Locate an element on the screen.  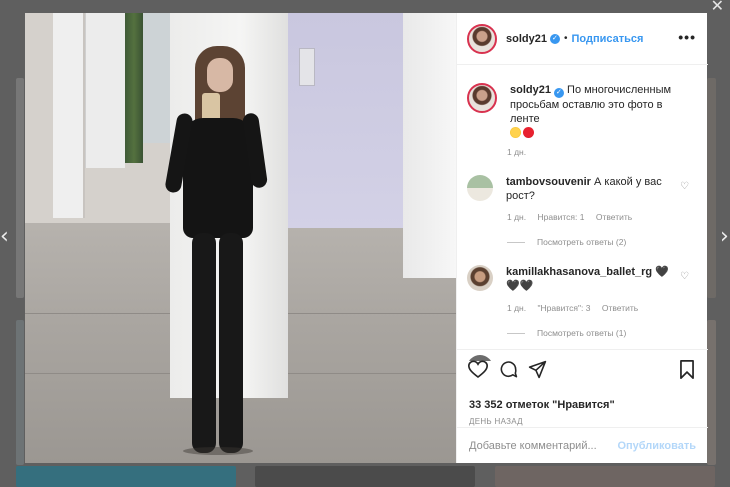
post-actions: 33 352 отметок "Нравится" ДЕНЬ НАЗАД is located at coordinates (582, 388).